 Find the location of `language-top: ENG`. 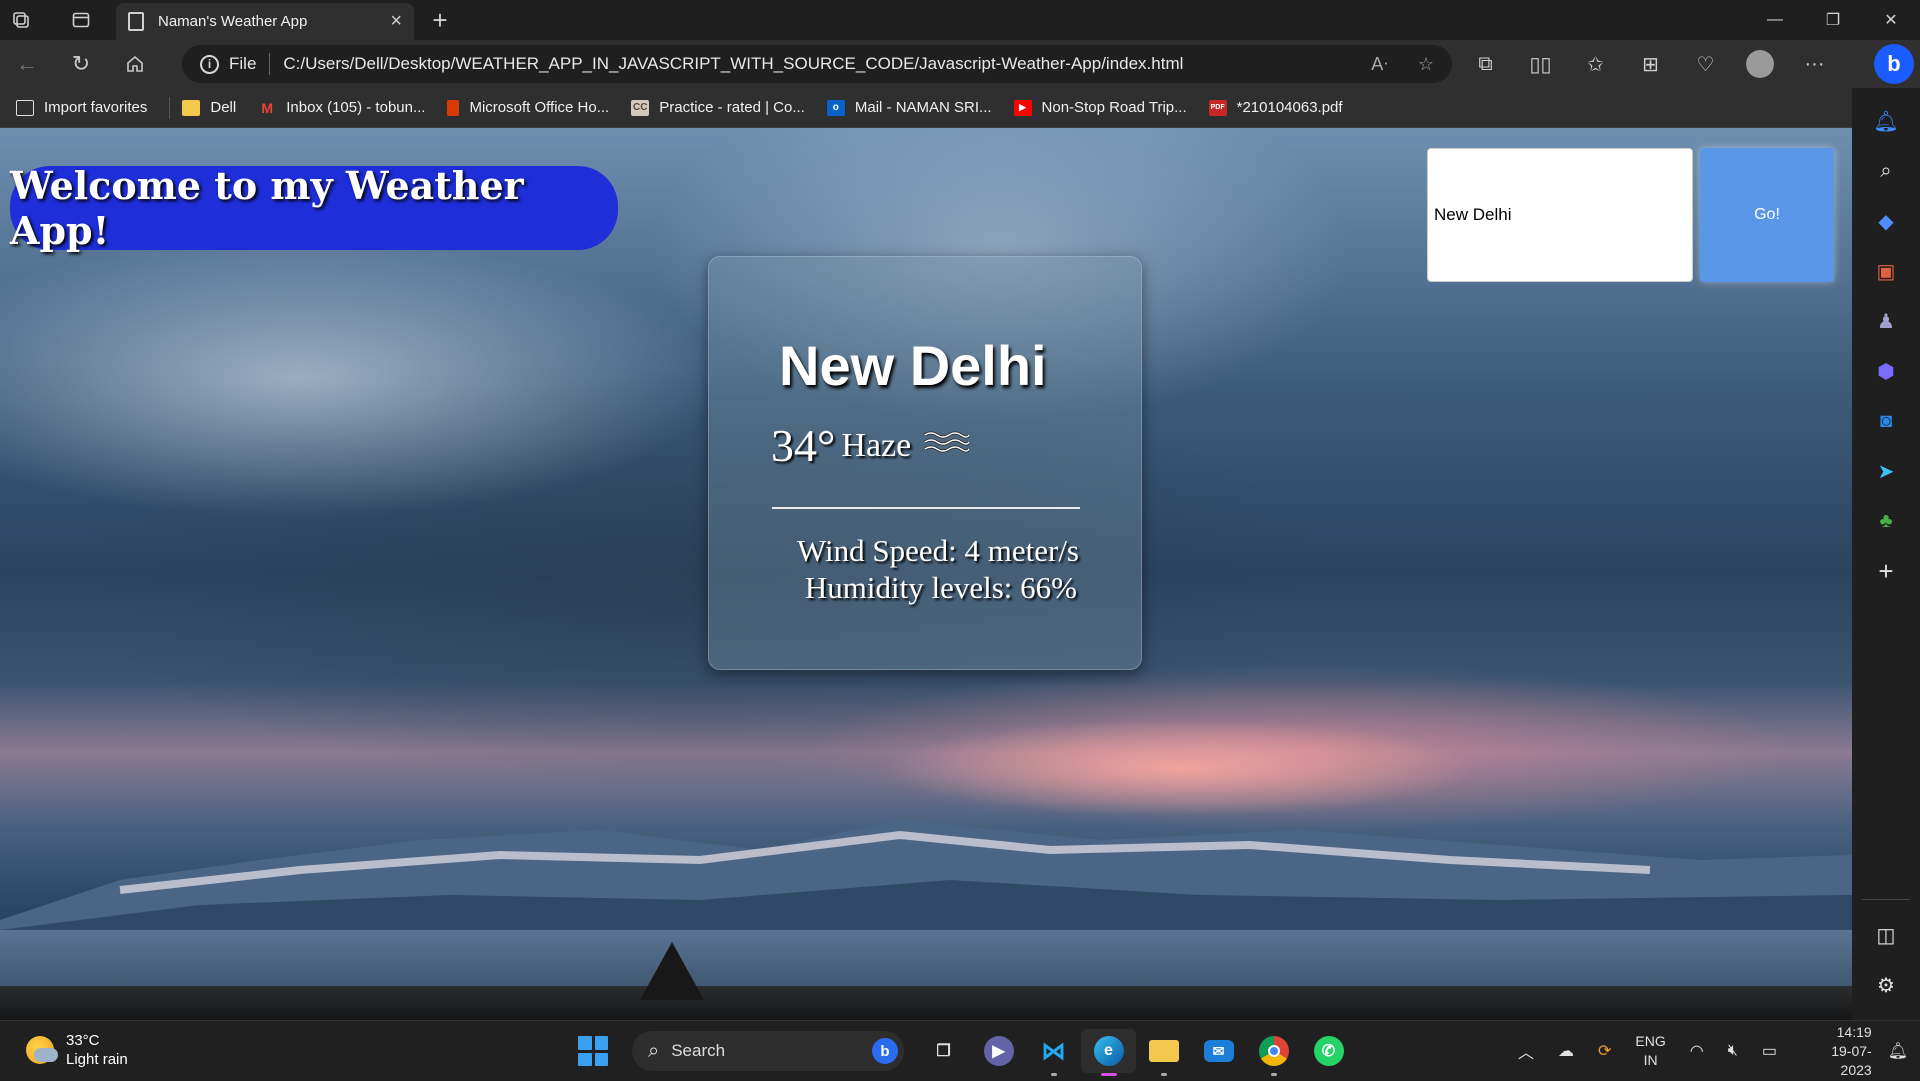

language-top: ENG is located at coordinates (1650, 1041).